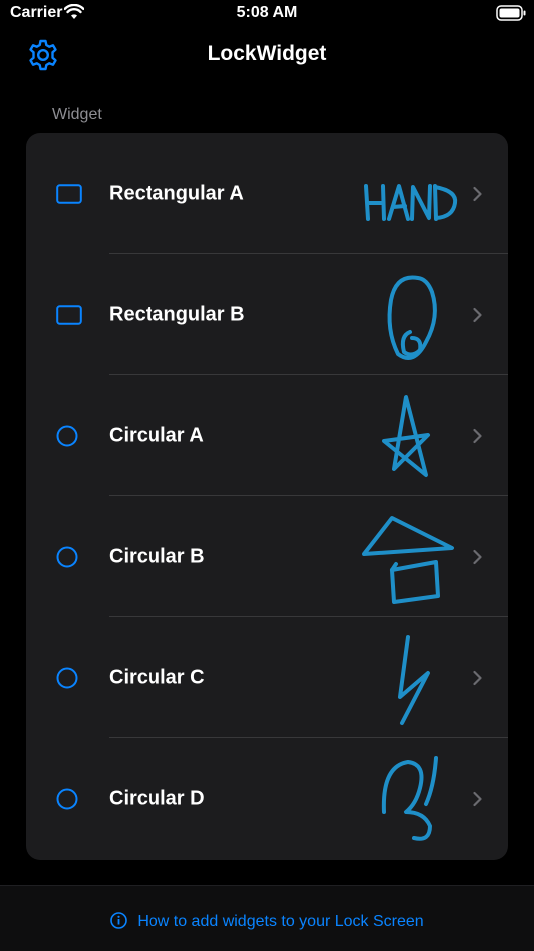 This screenshot has height=951, width=534. I want to click on info-icon, so click(119, 920).